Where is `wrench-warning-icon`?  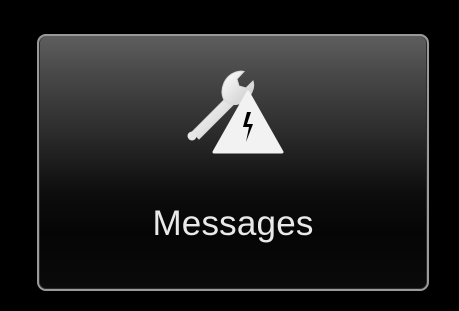
wrench-warning-icon is located at coordinates (235, 112).